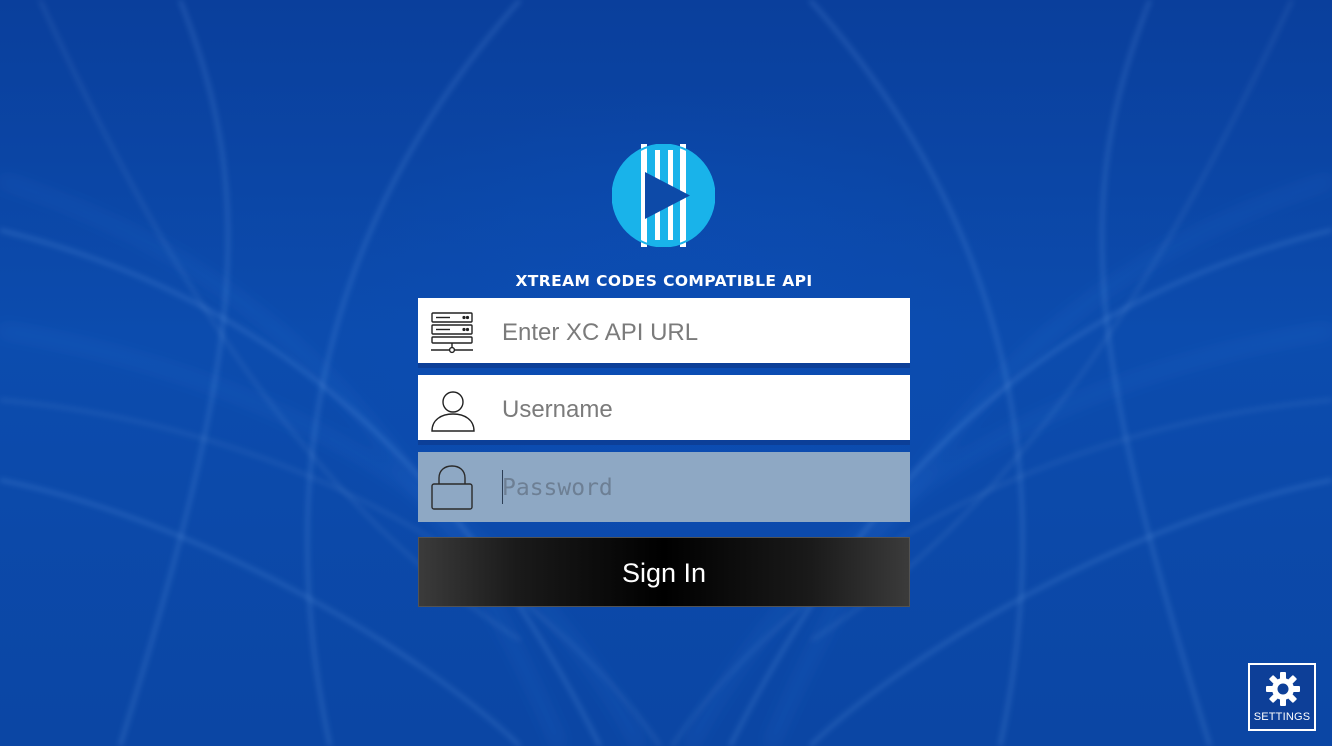  I want to click on settings-label: SETTINGS, so click(1282, 717).